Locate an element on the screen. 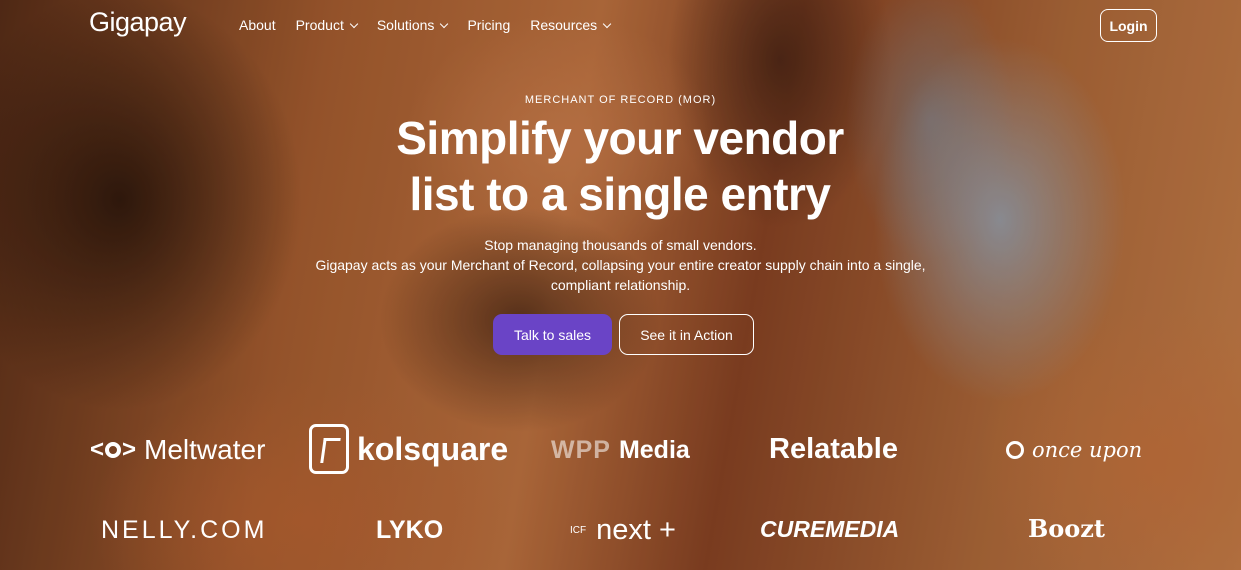  login-button: Login is located at coordinates (1128, 25).